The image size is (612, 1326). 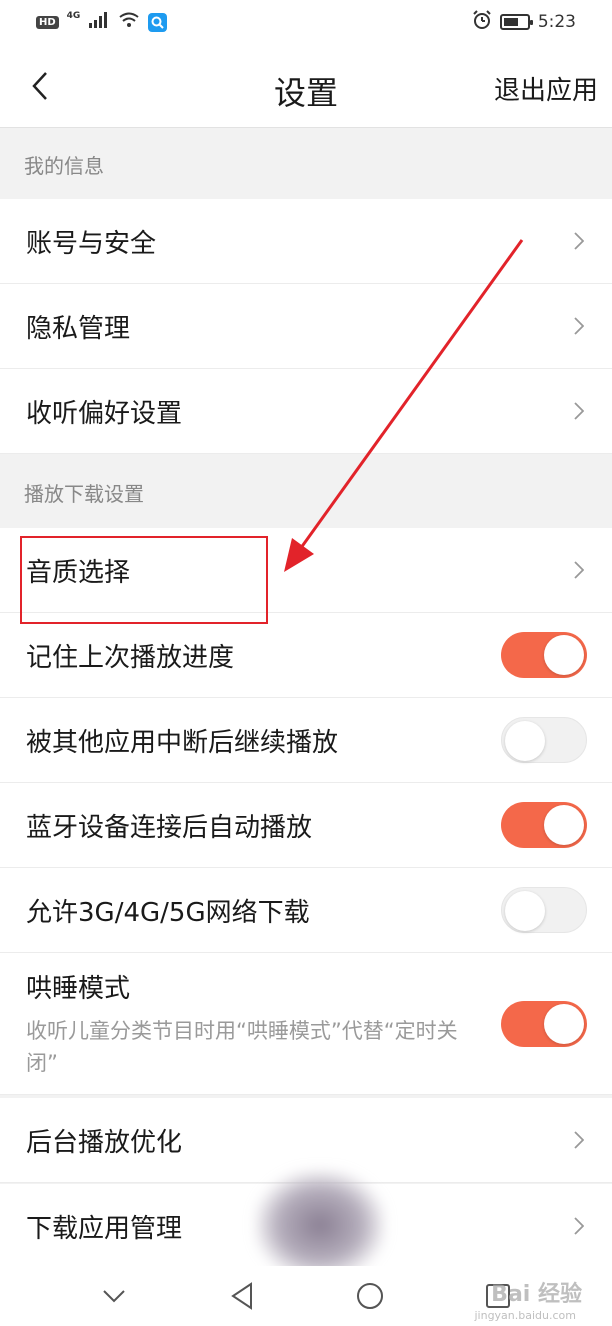 What do you see at coordinates (158, 22) in the screenshot?
I see `app-notification-icon` at bounding box center [158, 22].